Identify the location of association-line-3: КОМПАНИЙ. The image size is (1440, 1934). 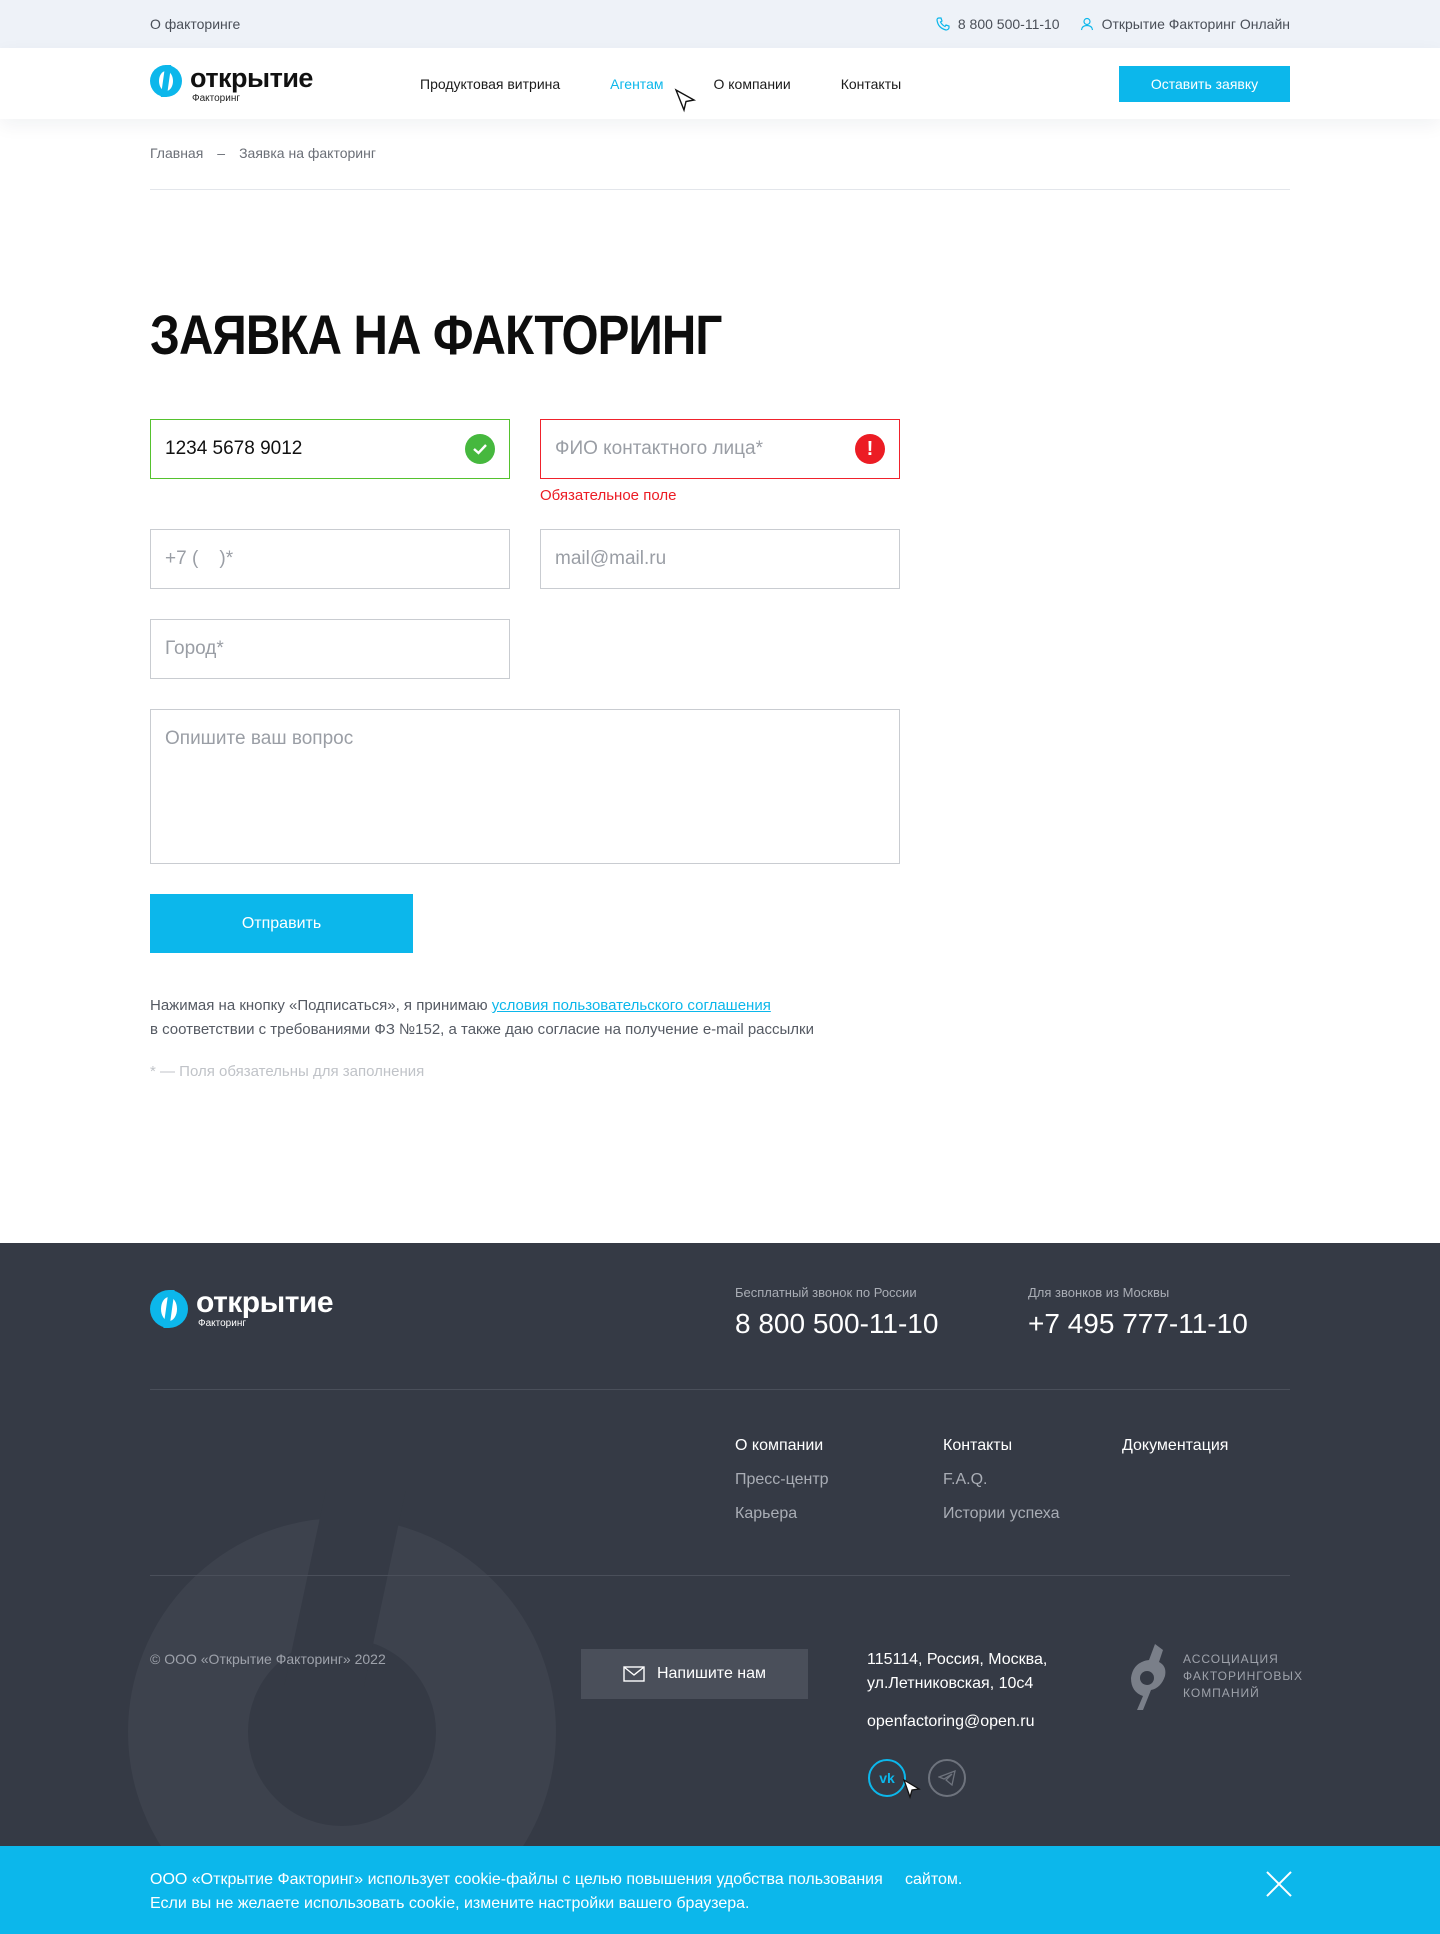
(1221, 1692).